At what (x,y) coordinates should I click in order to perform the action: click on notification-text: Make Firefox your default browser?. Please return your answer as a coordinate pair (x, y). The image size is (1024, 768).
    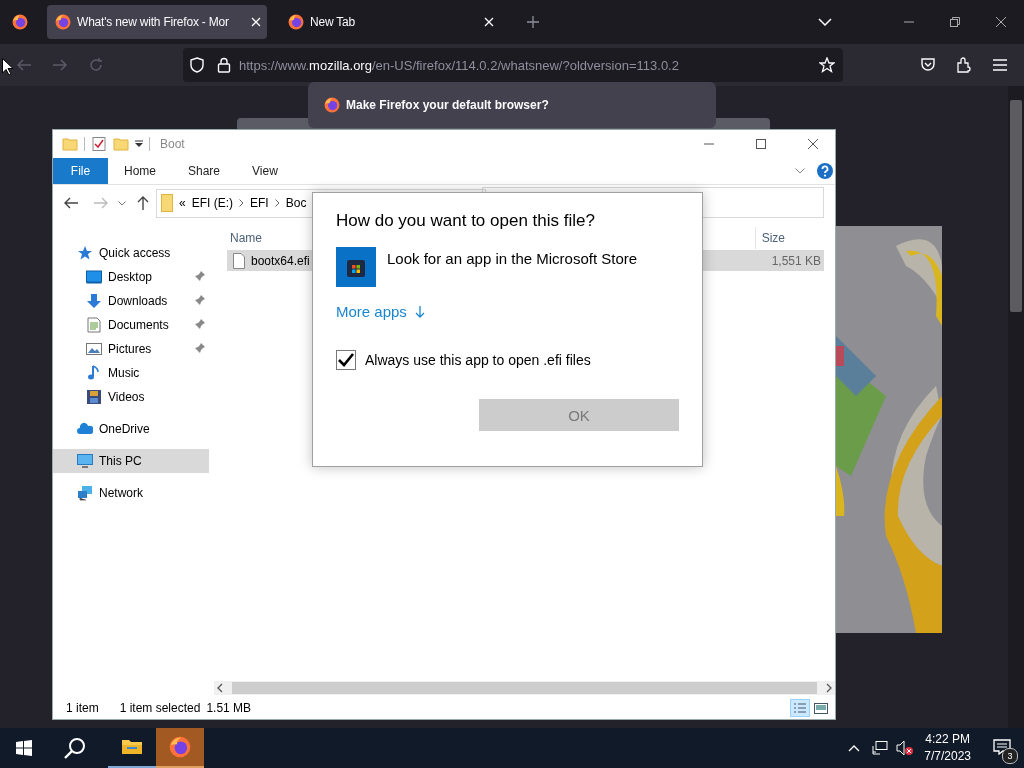
    Looking at the image, I should click on (447, 105).